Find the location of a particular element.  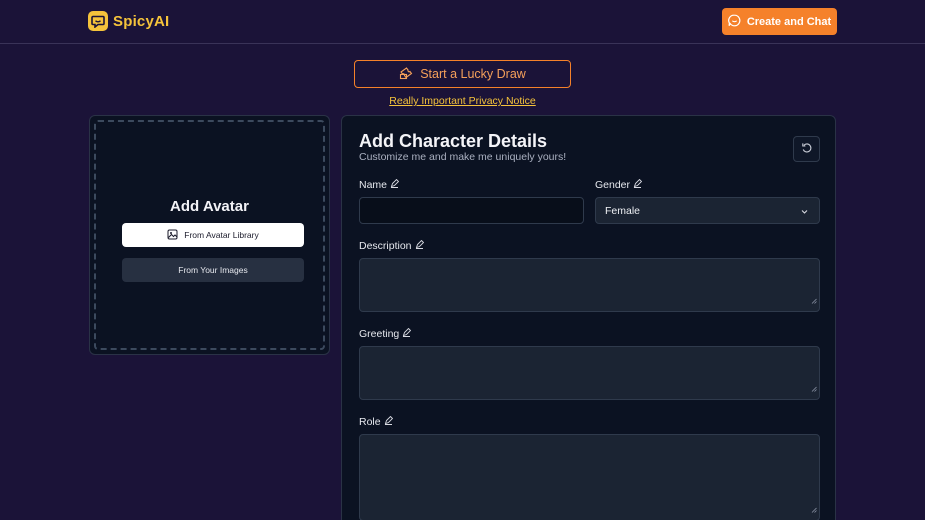

create-and-chat-label: Create and Chat is located at coordinates (789, 21).